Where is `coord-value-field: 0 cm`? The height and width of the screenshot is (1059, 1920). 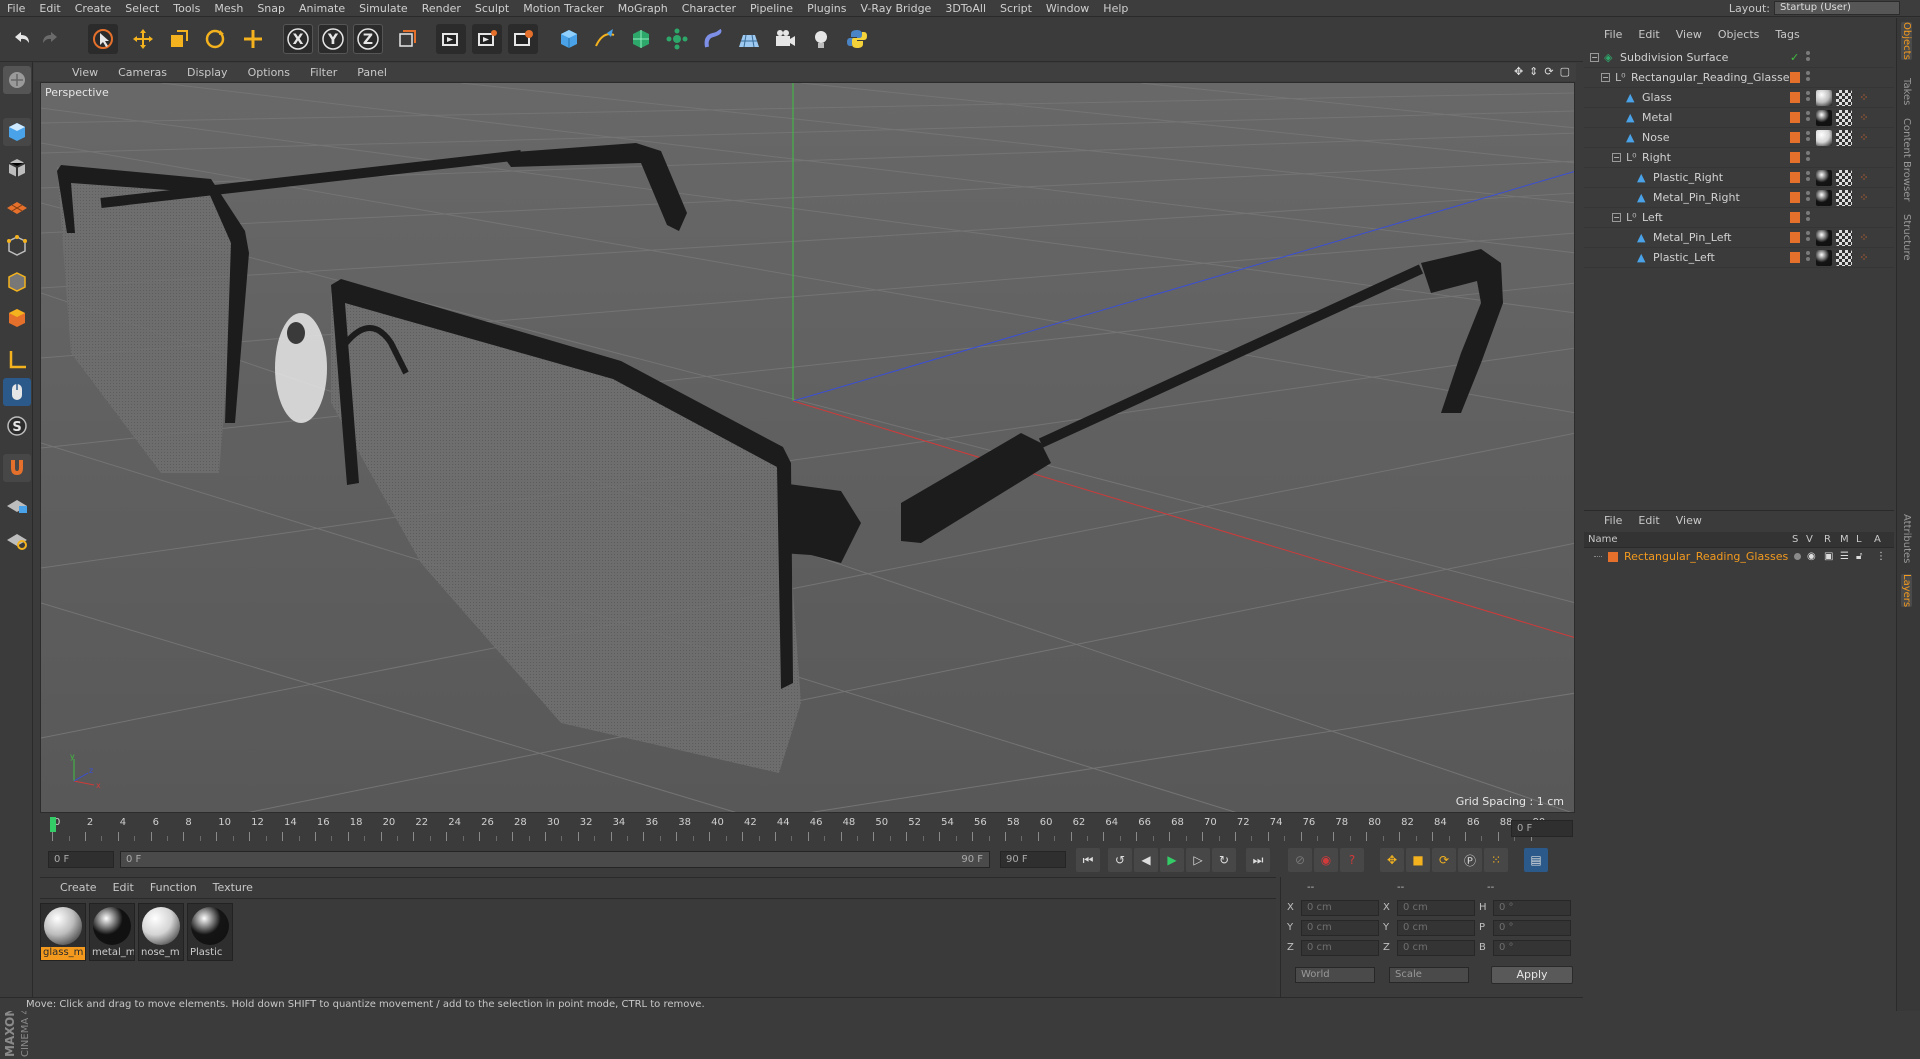
coord-value-field: 0 cm is located at coordinates (1340, 948).